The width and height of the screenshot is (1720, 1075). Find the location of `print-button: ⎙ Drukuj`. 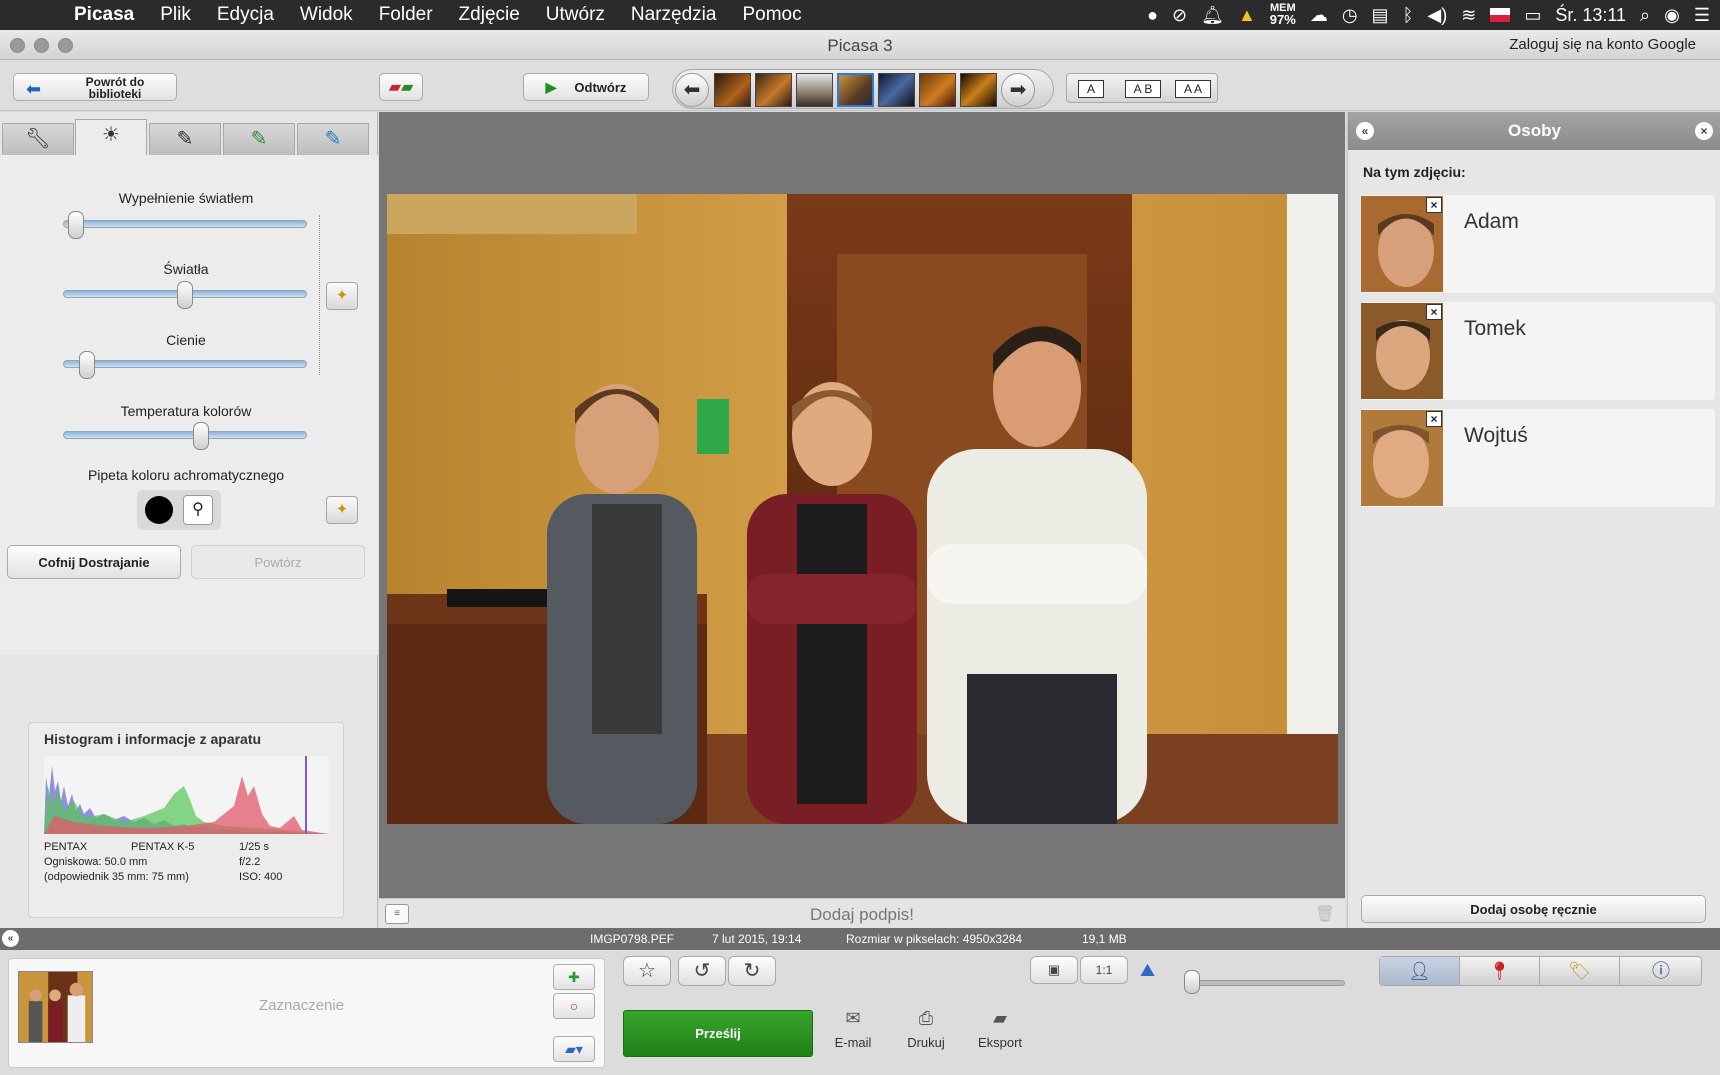

print-button: ⎙ Drukuj is located at coordinates (926, 1029).